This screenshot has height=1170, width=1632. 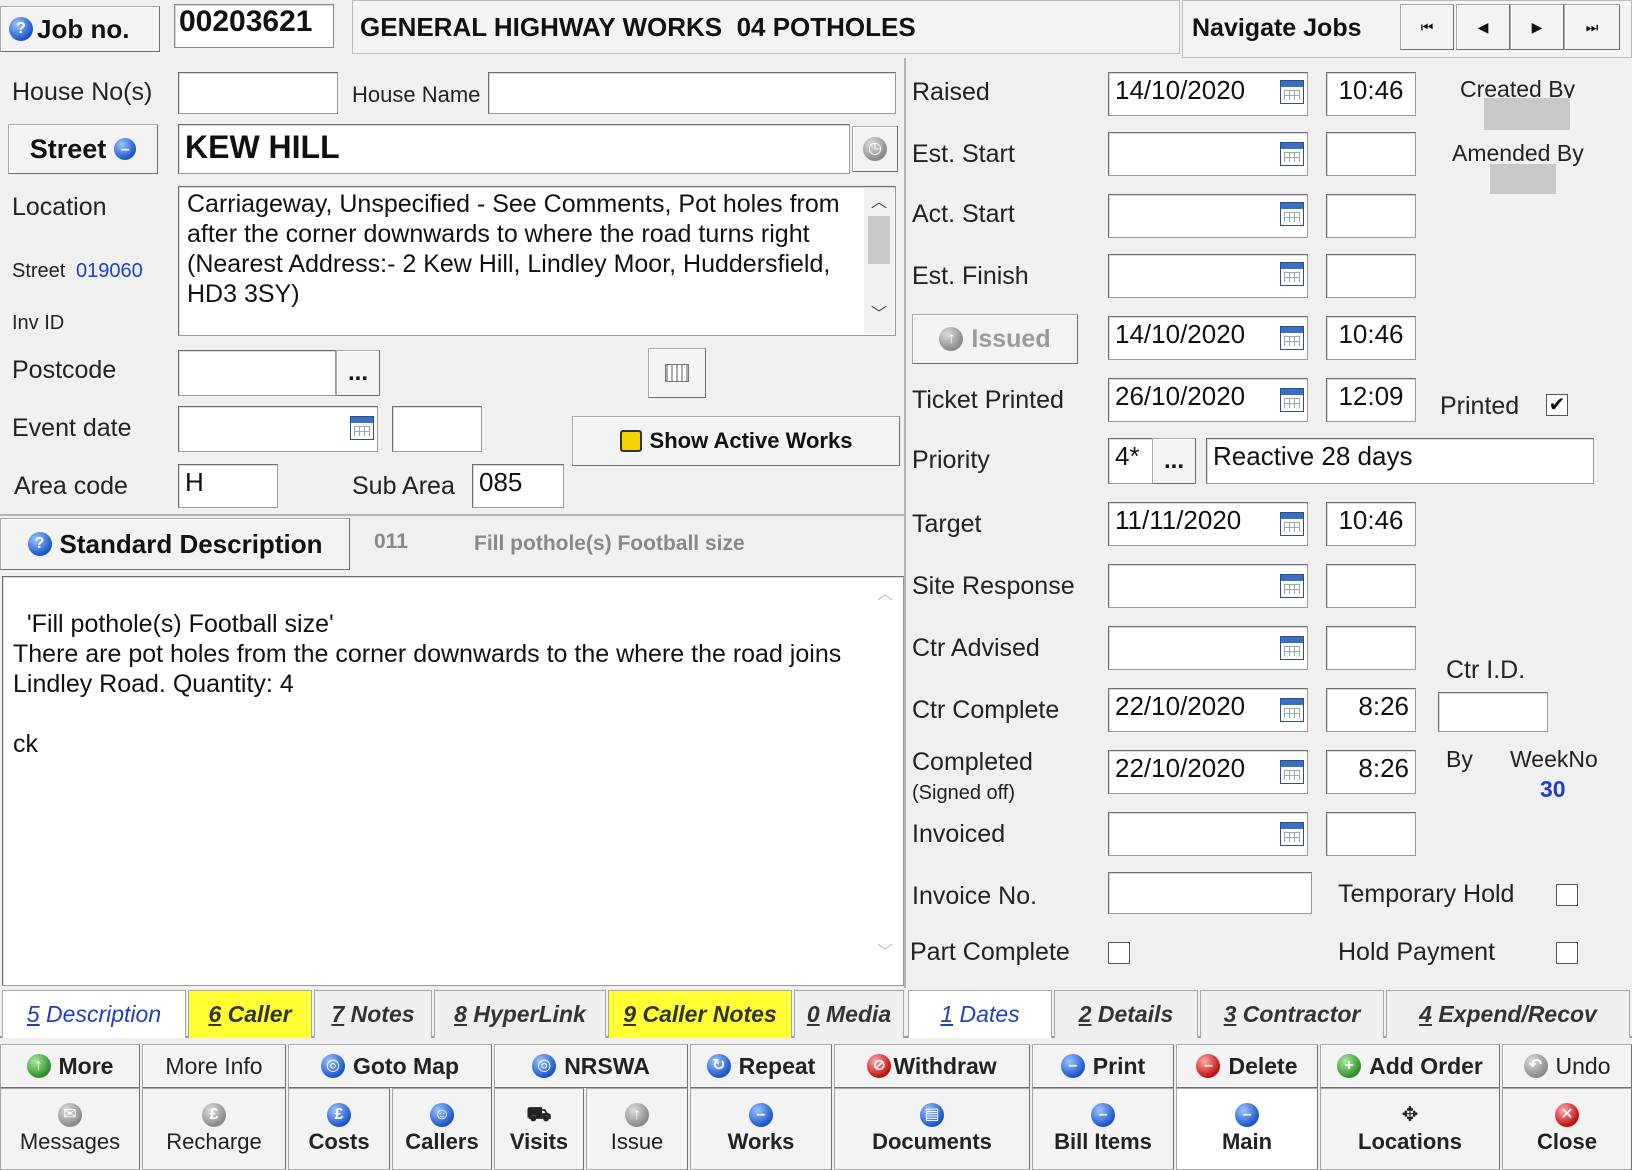 I want to click on nav-prev-button: ◀, so click(x=1483, y=27).